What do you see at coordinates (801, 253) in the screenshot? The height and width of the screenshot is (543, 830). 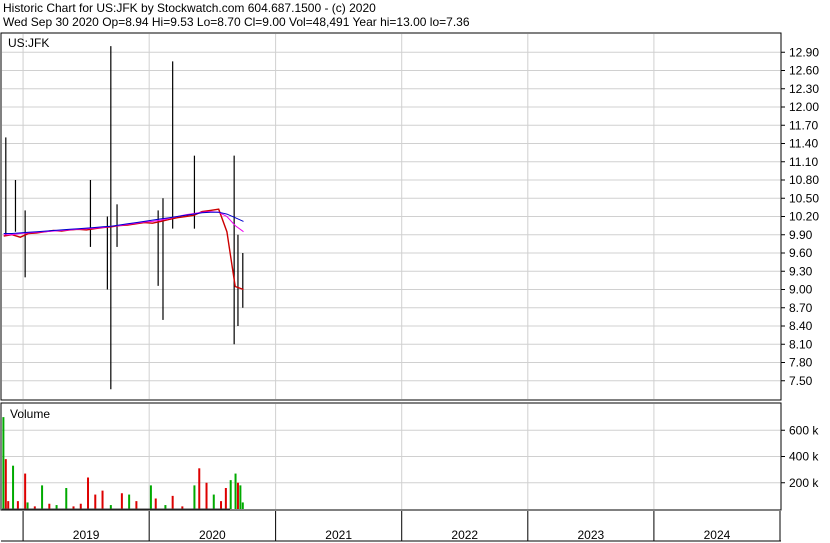 I see `price-y-tick-label: 9.60` at bounding box center [801, 253].